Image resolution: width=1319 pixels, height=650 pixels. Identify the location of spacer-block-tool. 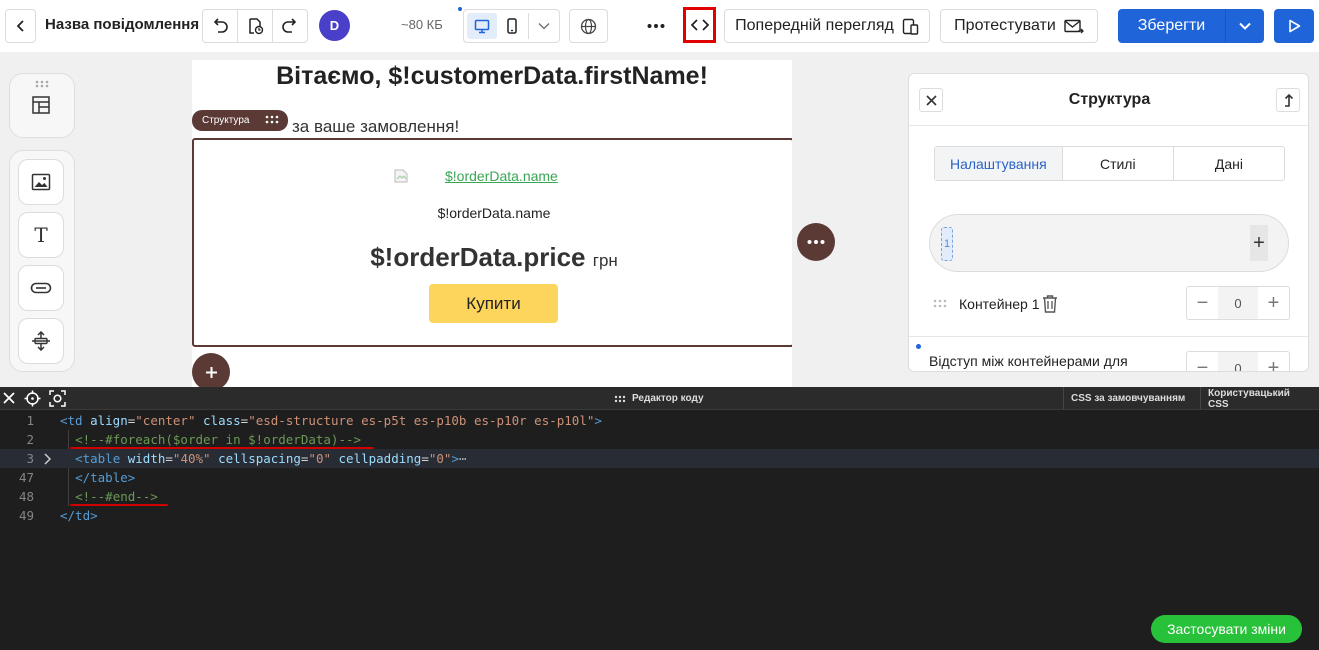
(41, 341).